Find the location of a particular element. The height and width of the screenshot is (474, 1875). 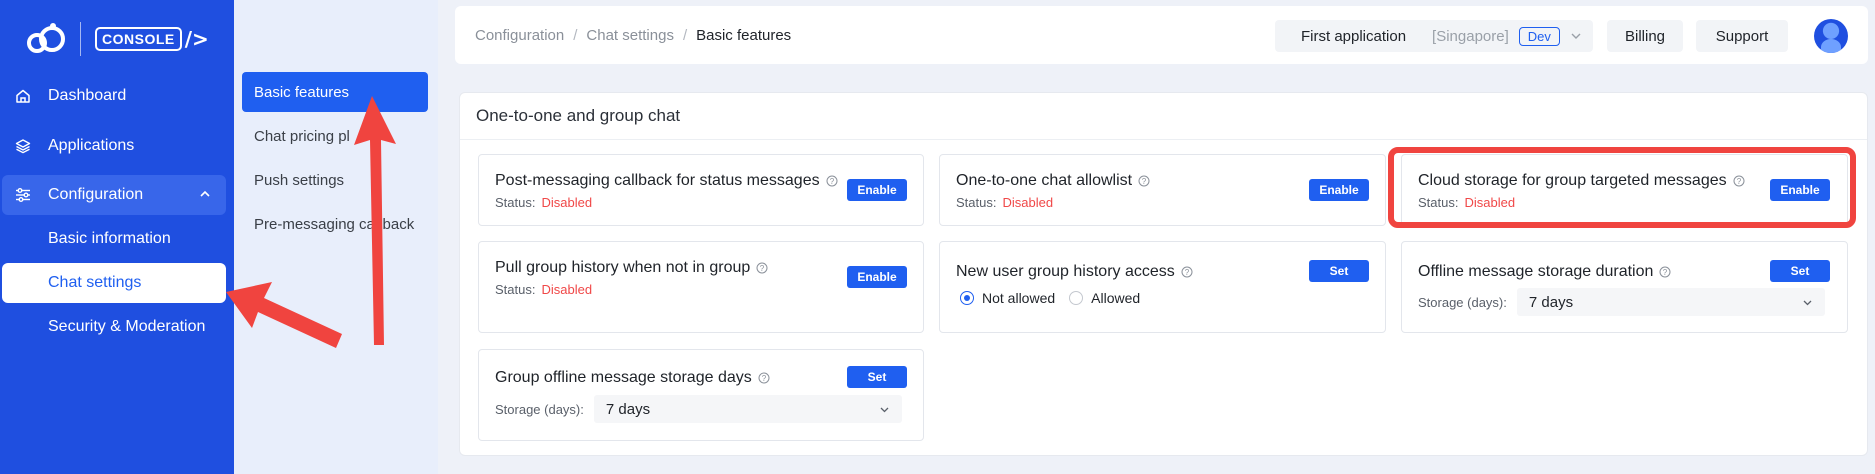

radio-not-allowed is located at coordinates (967, 298).